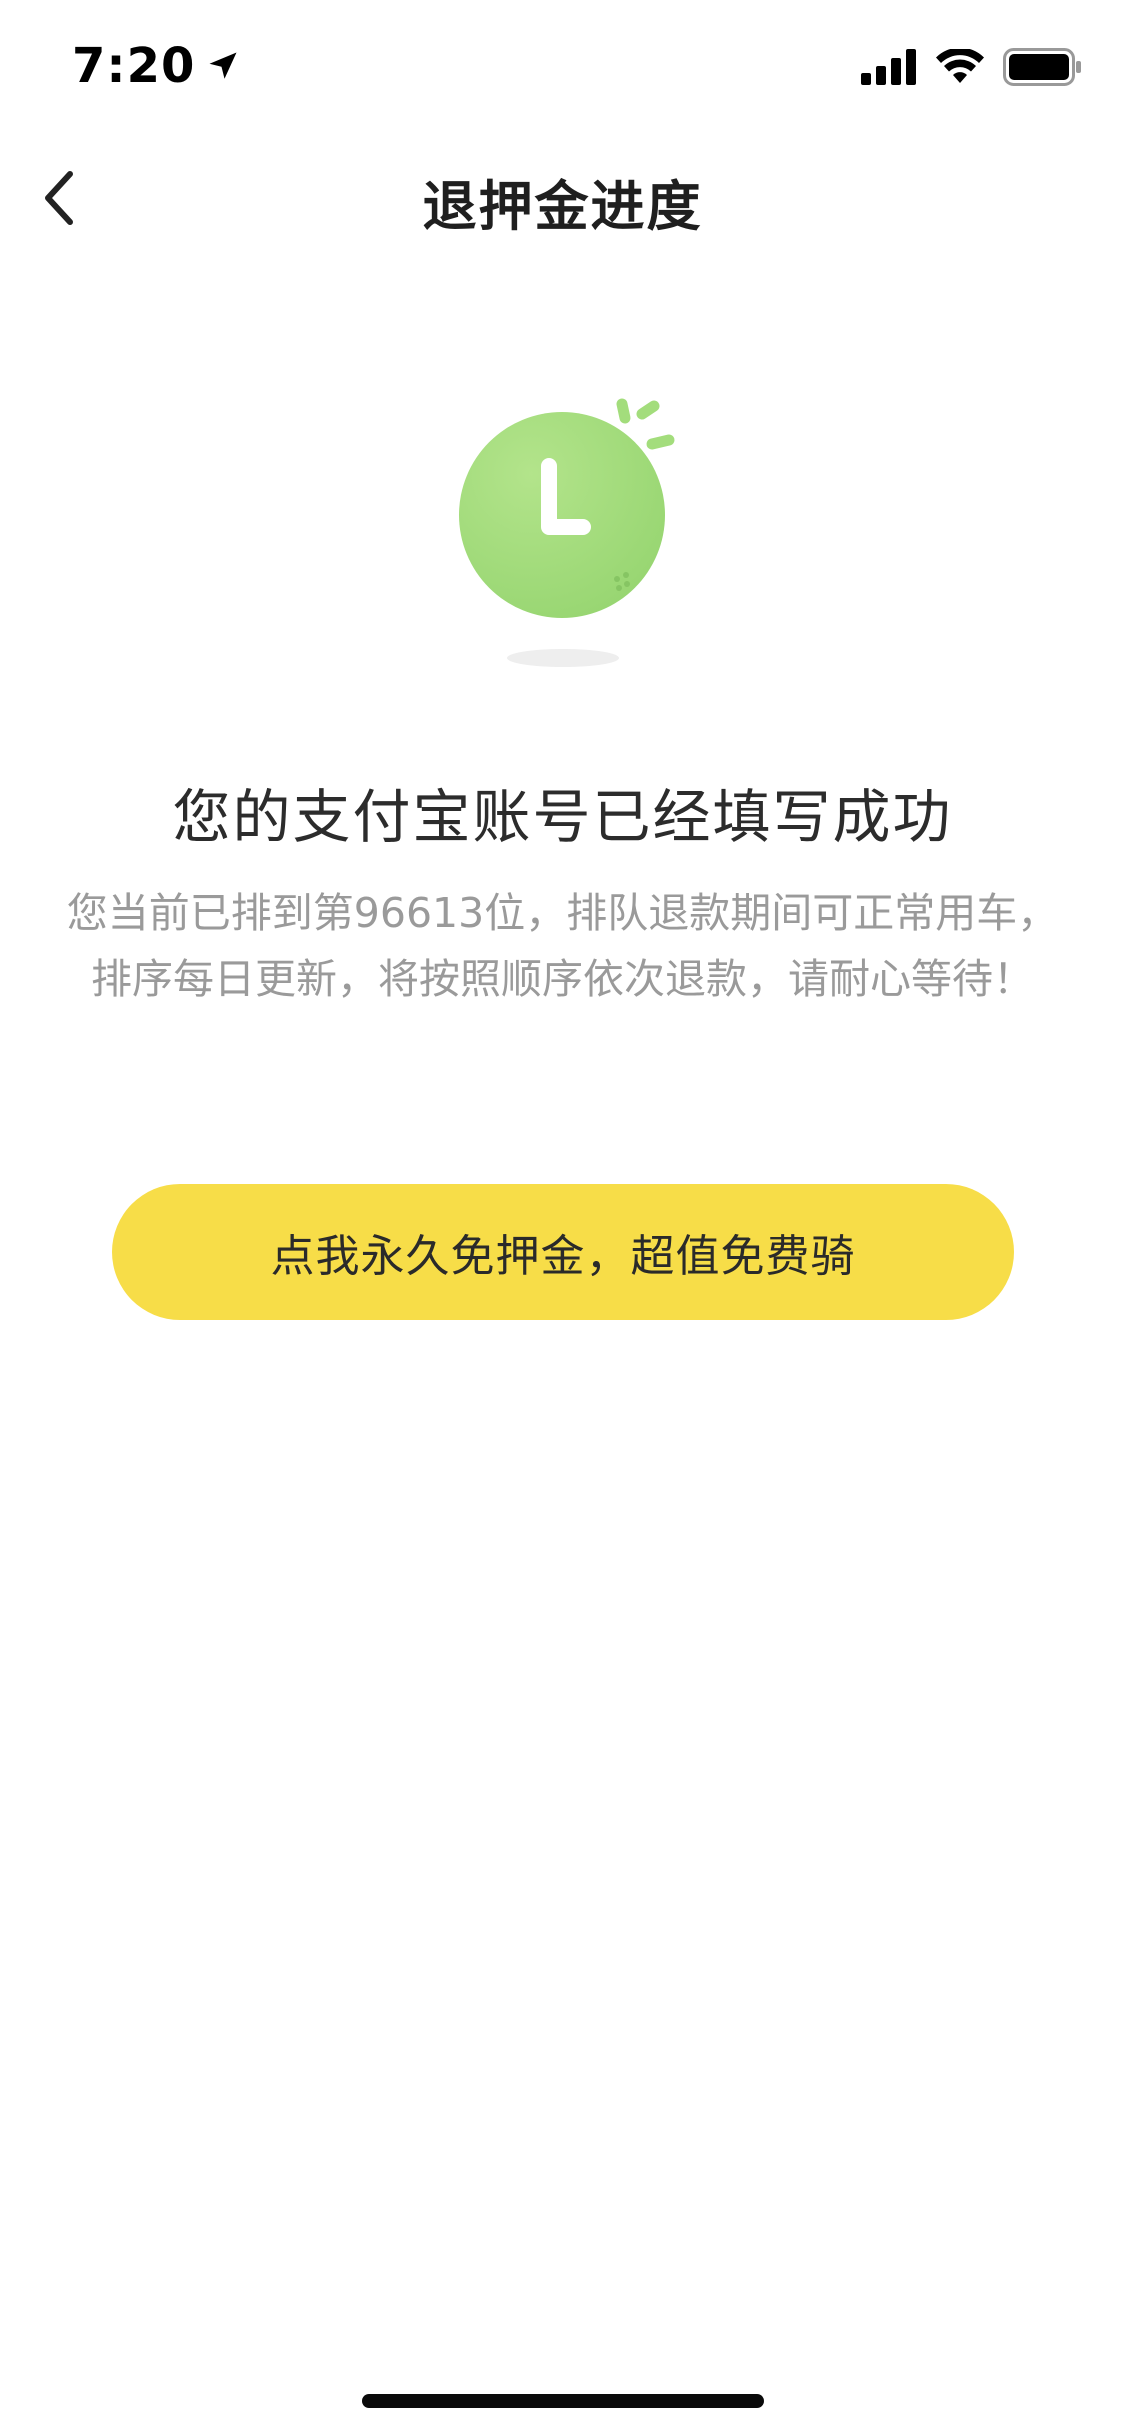 This screenshot has width=1125, height=2436. What do you see at coordinates (1042, 67) in the screenshot?
I see `battery-icon` at bounding box center [1042, 67].